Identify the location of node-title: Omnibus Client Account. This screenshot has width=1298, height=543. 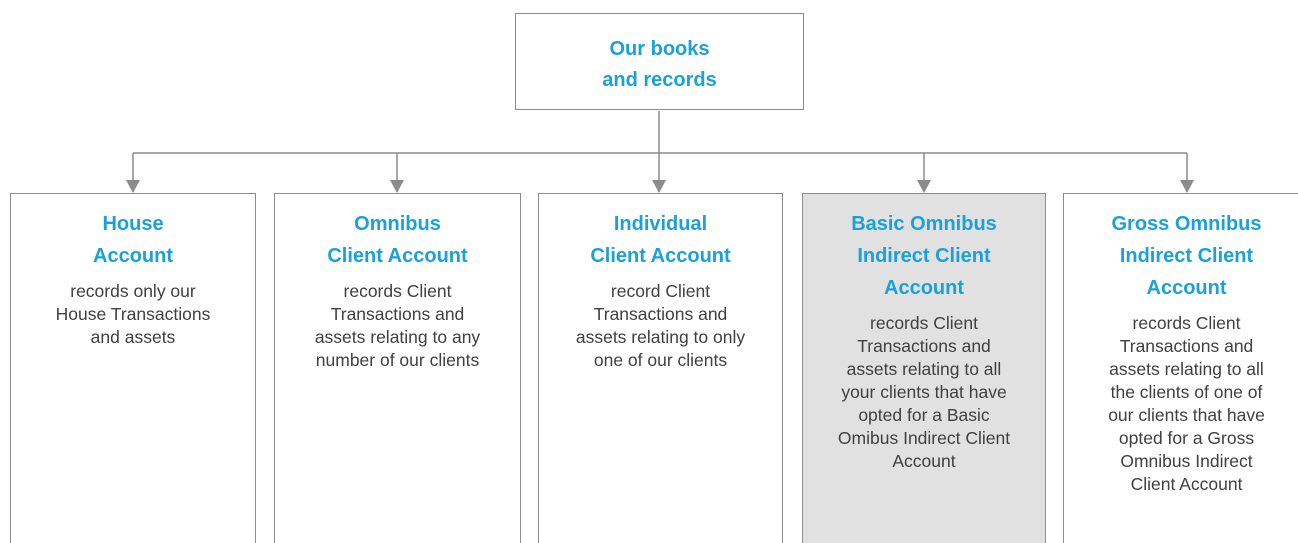
(397, 240).